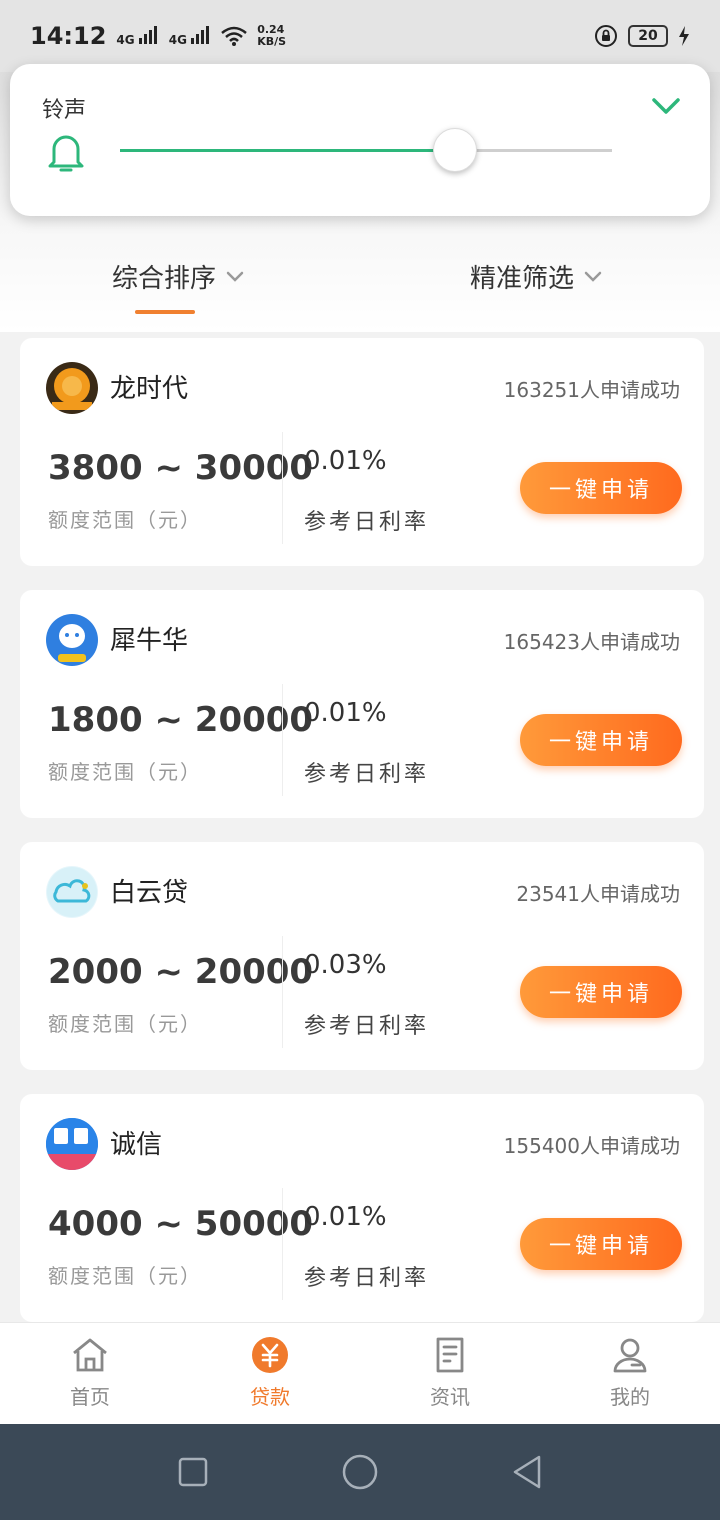 The height and width of the screenshot is (1520, 720). I want to click on signal-2: 4G, so click(190, 36).